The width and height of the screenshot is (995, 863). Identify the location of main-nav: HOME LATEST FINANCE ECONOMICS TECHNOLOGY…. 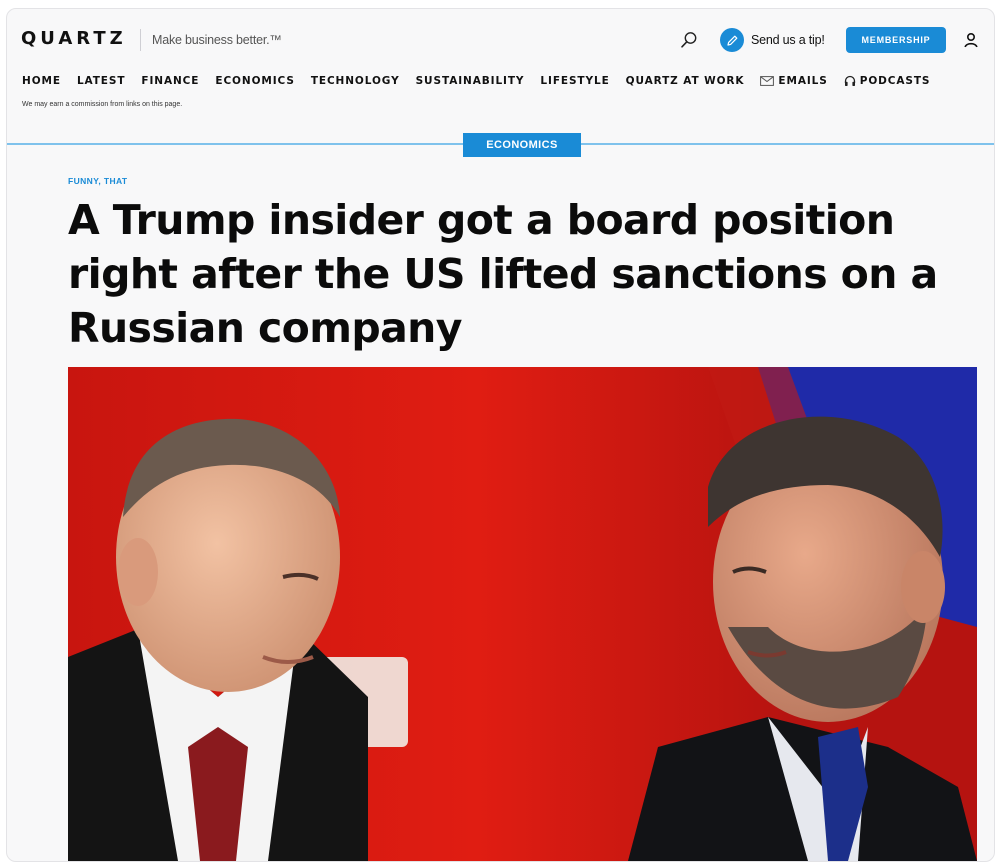
(484, 81).